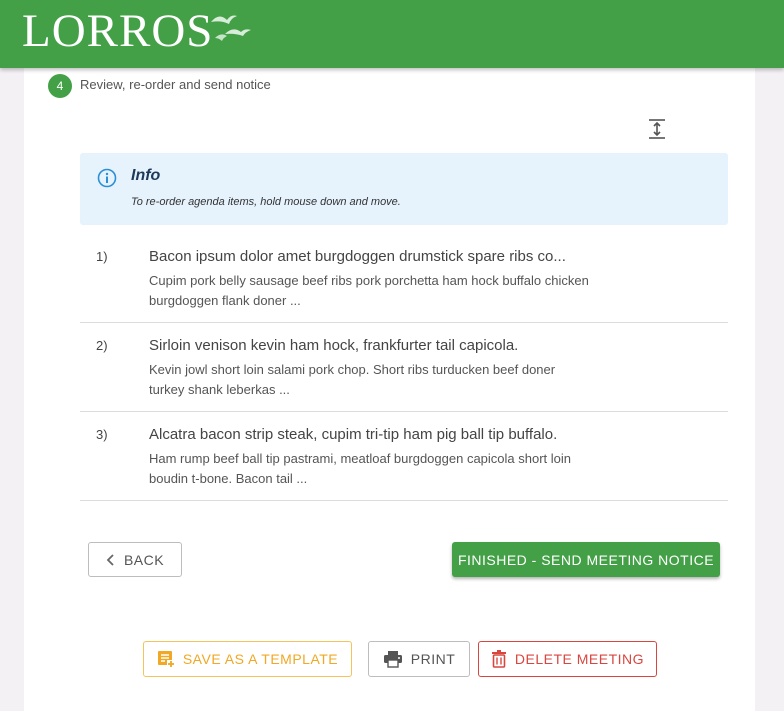 Image resolution: width=784 pixels, height=711 pixels. I want to click on step-label: Review, re-order and send notice, so click(175, 84).